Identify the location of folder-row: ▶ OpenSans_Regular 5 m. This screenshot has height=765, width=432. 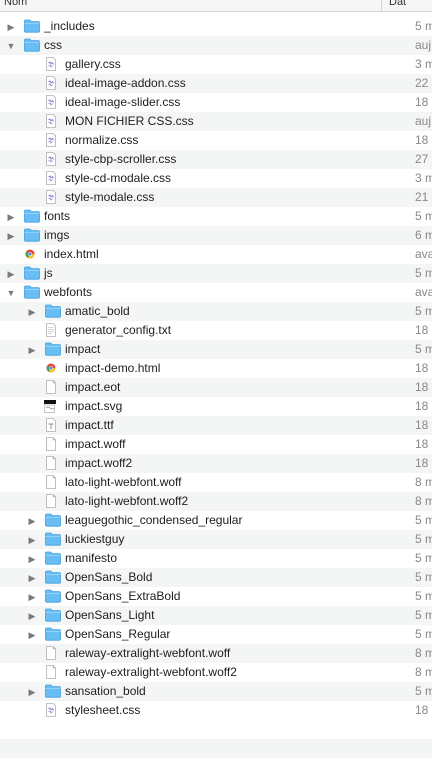
(216, 634).